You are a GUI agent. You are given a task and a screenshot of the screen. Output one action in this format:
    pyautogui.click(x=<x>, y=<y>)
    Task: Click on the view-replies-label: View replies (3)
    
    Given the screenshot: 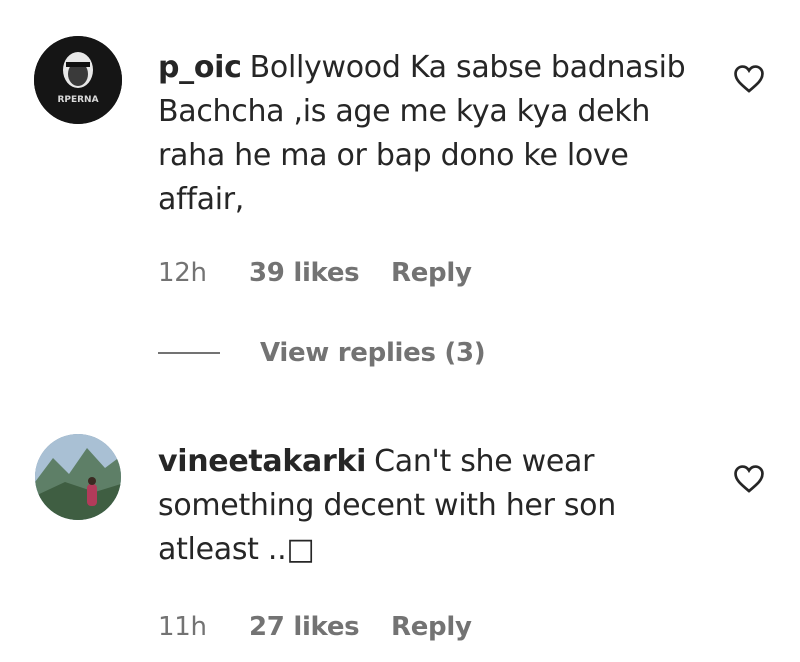 What is the action you would take?
    pyautogui.click(x=373, y=353)
    